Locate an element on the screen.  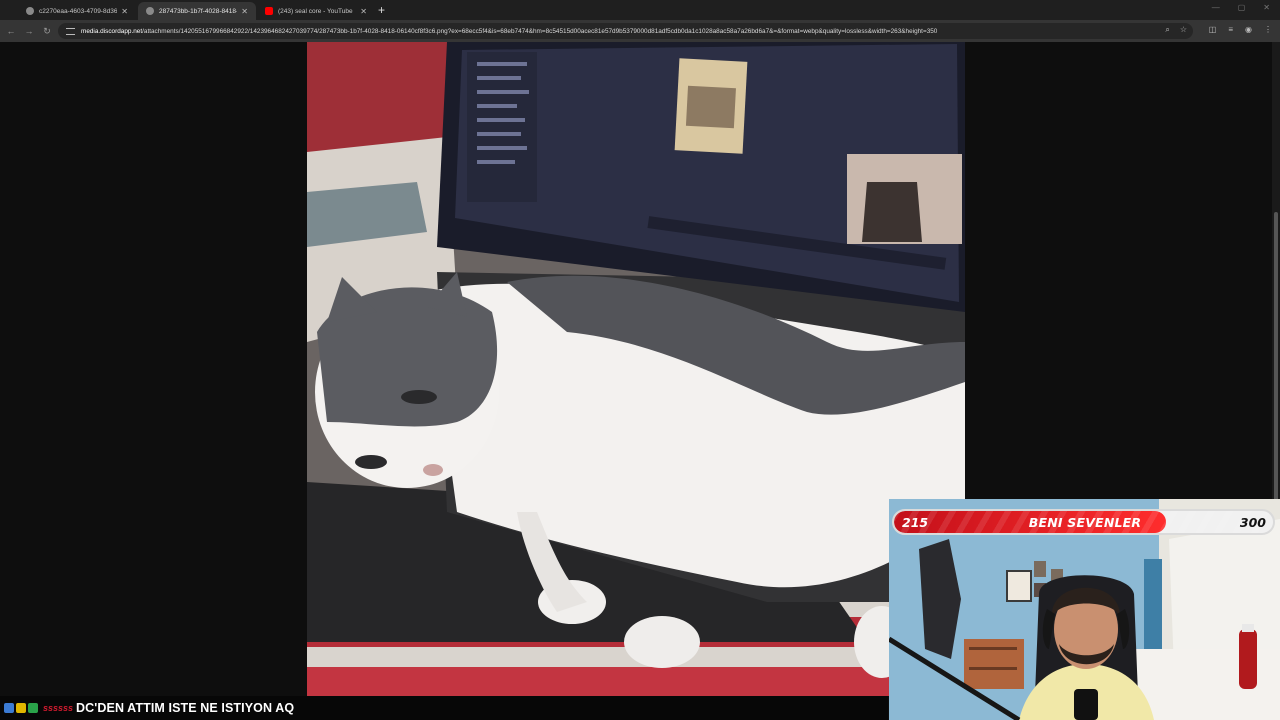
forward-icon: → is located at coordinates (29, 31).